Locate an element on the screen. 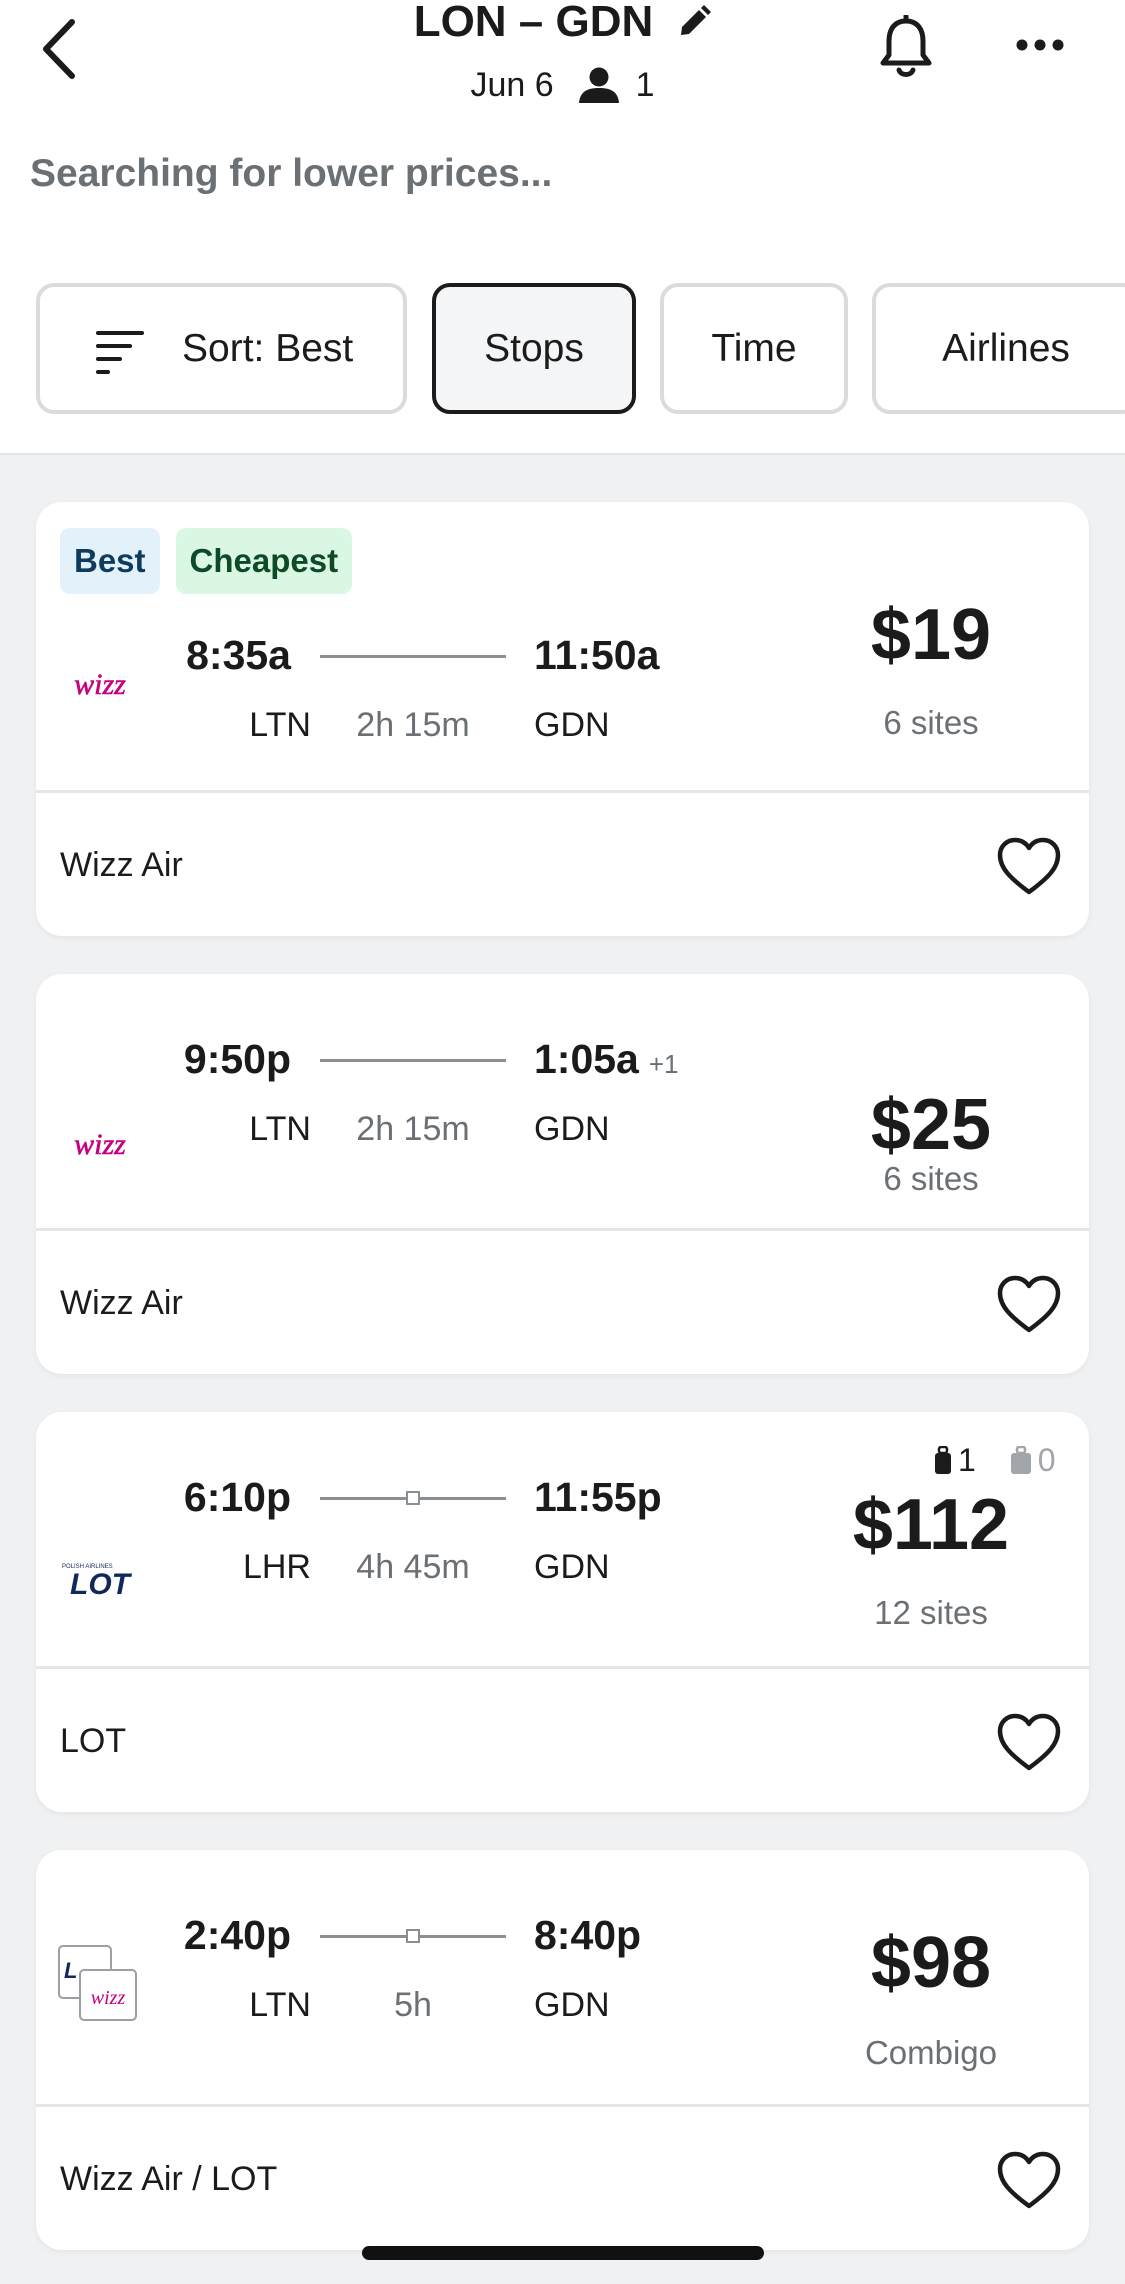 The image size is (1125, 2284). arrival-time: 11:50a is located at coordinates (597, 655).